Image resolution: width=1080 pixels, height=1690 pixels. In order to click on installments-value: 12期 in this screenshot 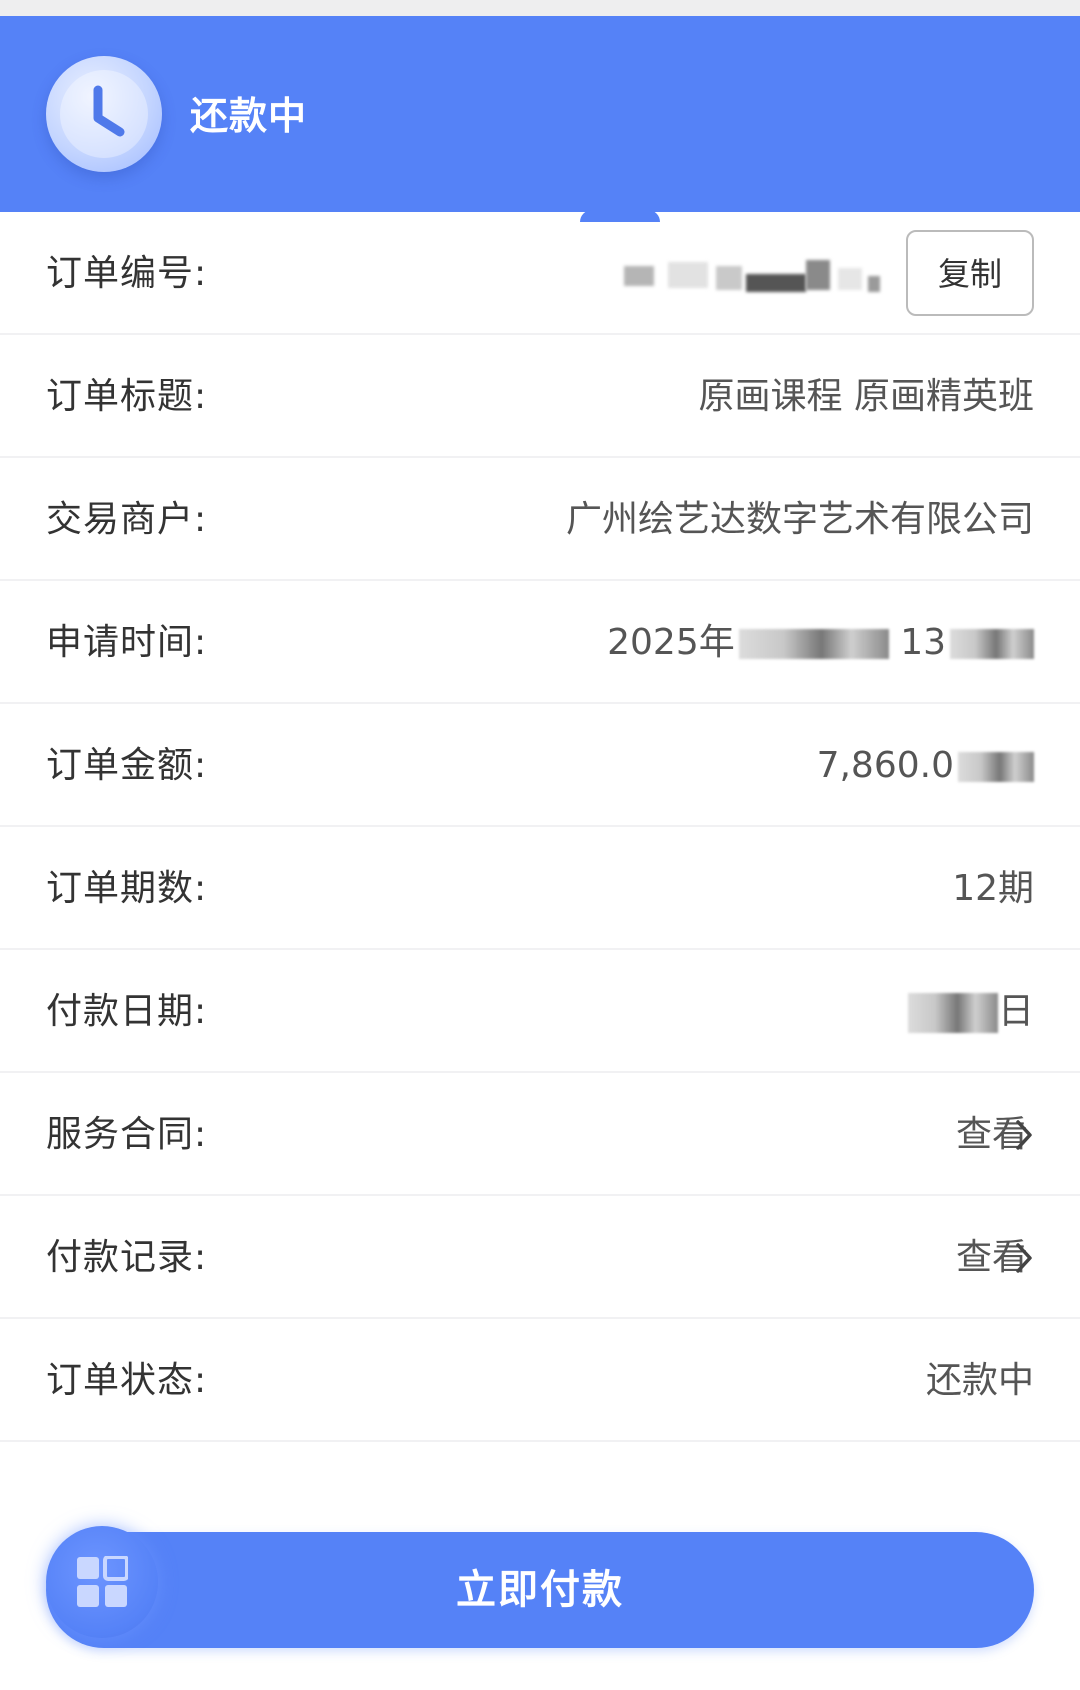, I will do `click(993, 888)`.